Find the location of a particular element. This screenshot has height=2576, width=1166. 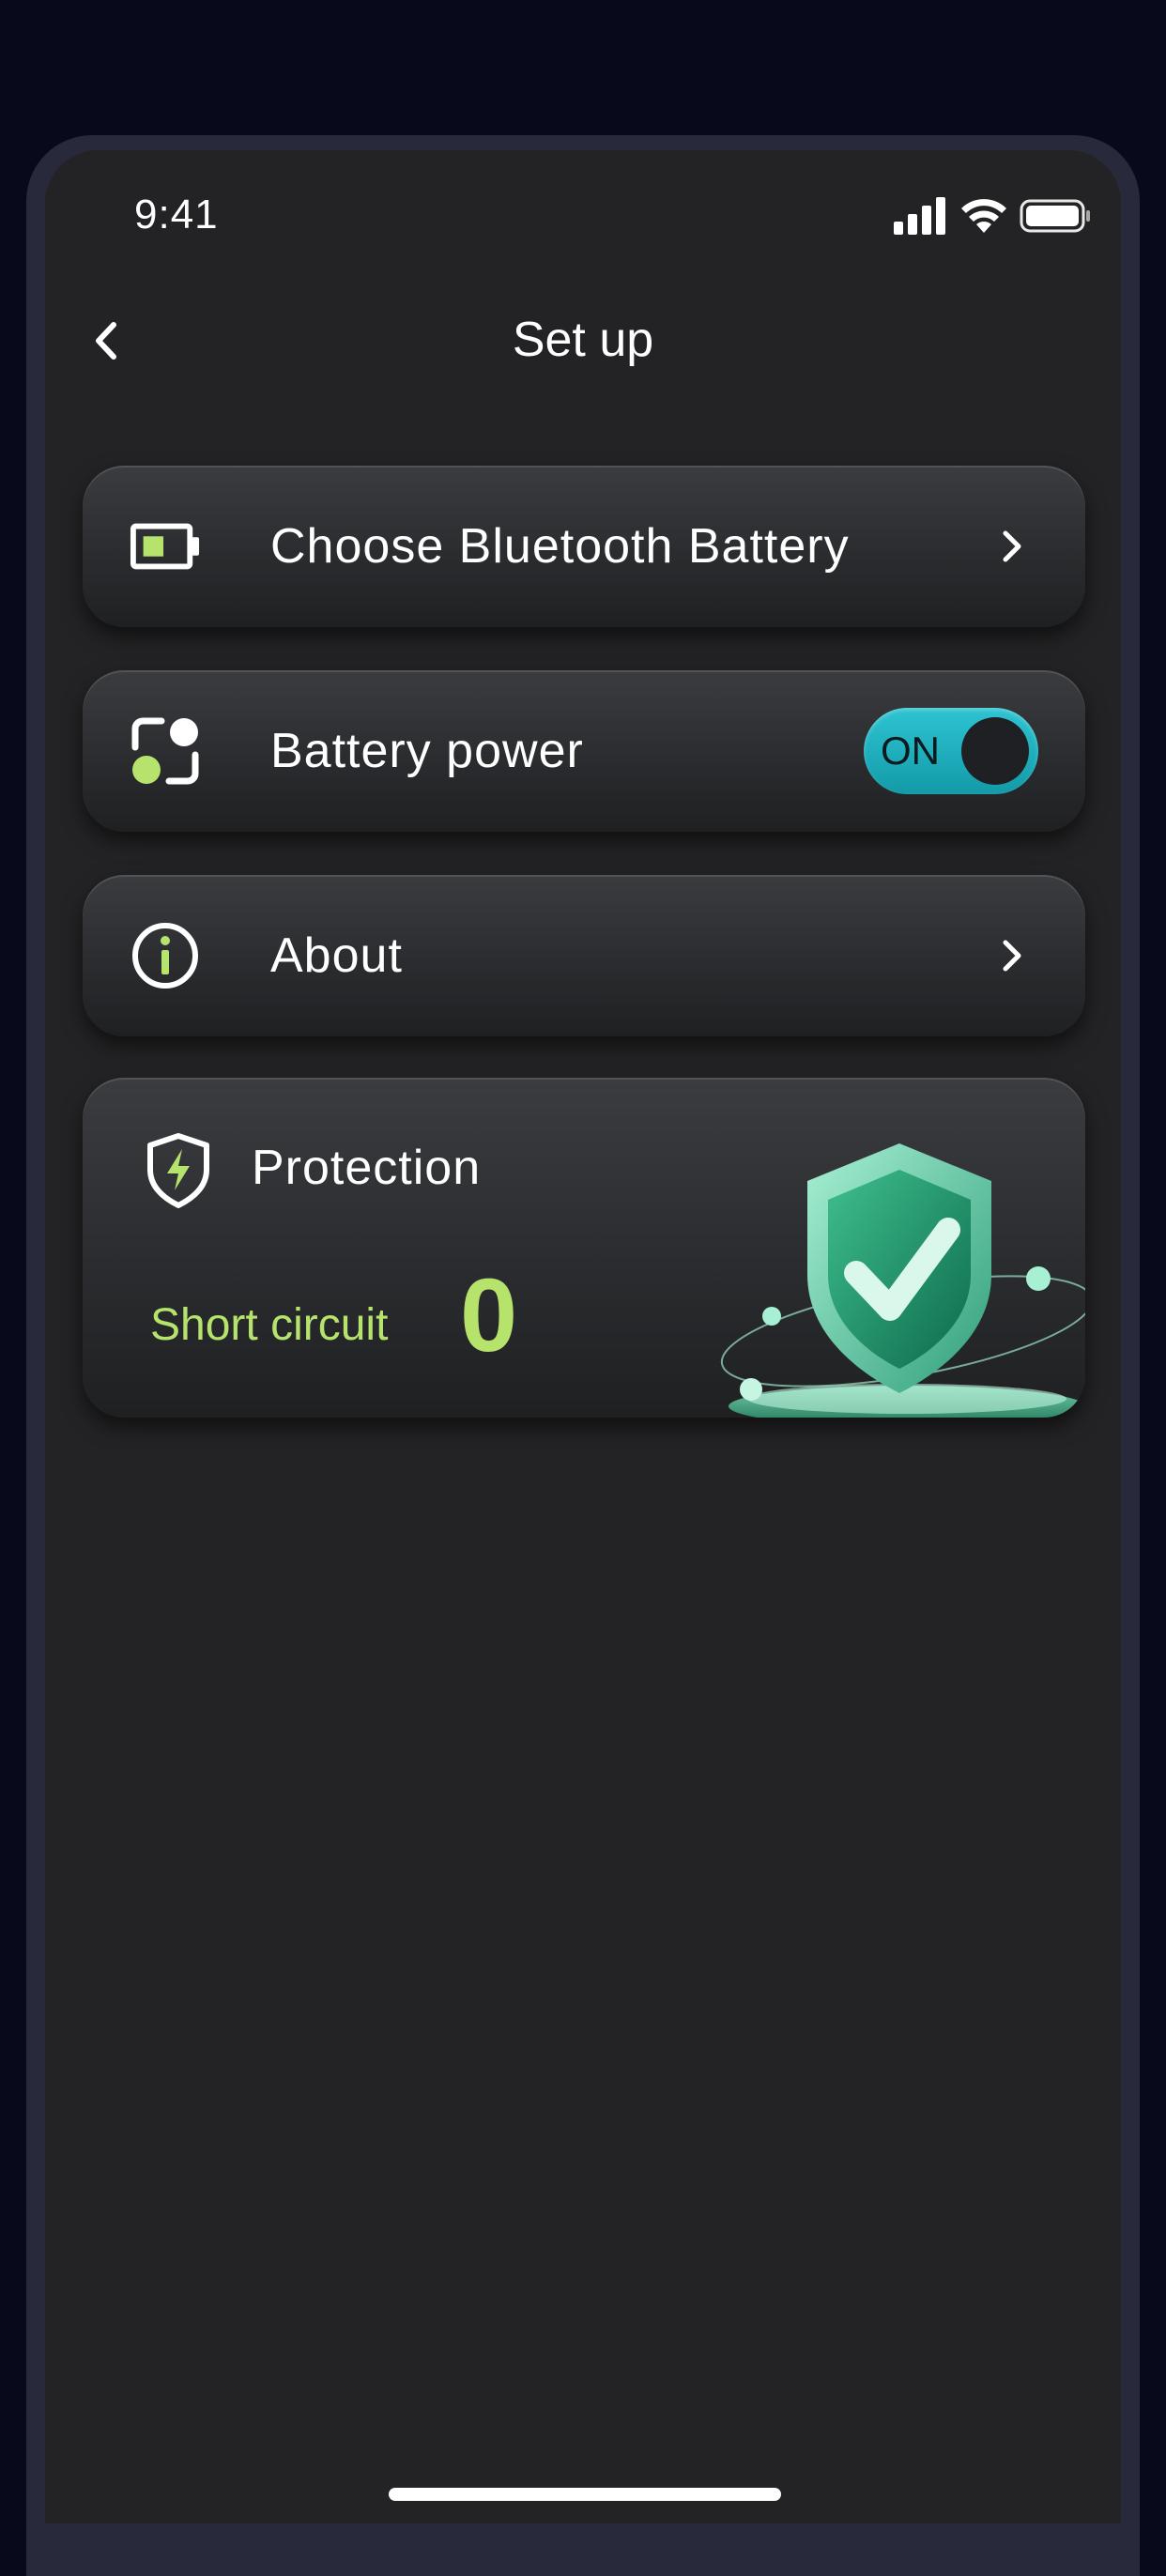

about-item: About is located at coordinates (584, 956).